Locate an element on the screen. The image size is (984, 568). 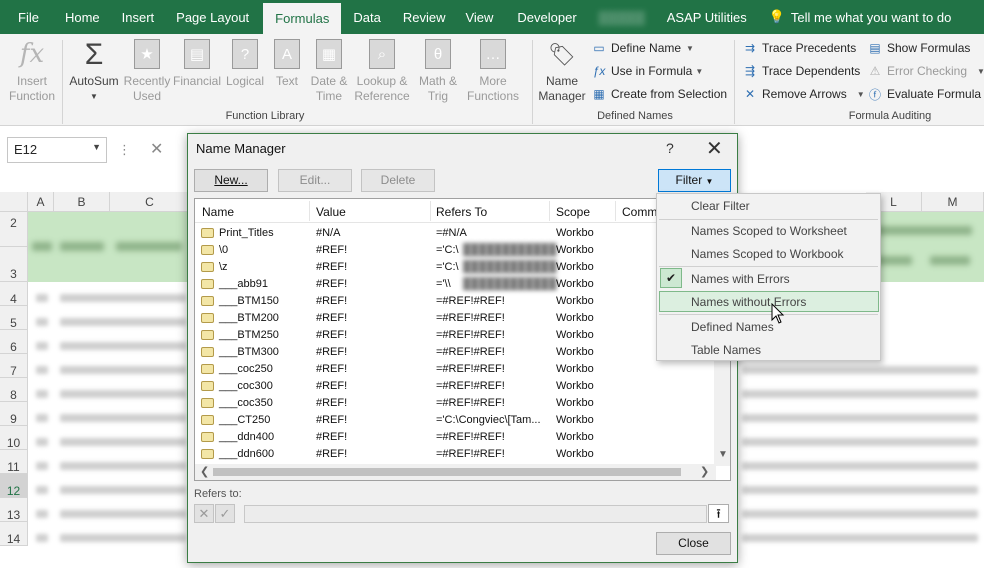
financial-button: ▤ Financial is located at coordinates (197, 63).